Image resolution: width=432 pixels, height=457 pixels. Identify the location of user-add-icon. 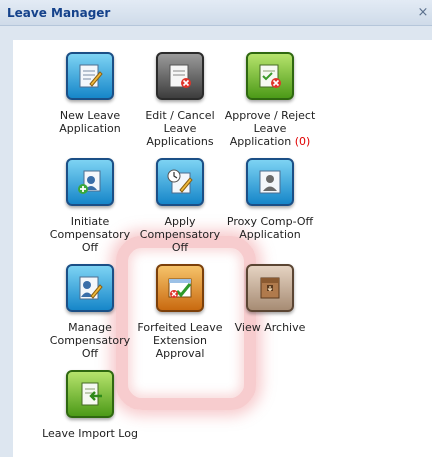
(90, 182).